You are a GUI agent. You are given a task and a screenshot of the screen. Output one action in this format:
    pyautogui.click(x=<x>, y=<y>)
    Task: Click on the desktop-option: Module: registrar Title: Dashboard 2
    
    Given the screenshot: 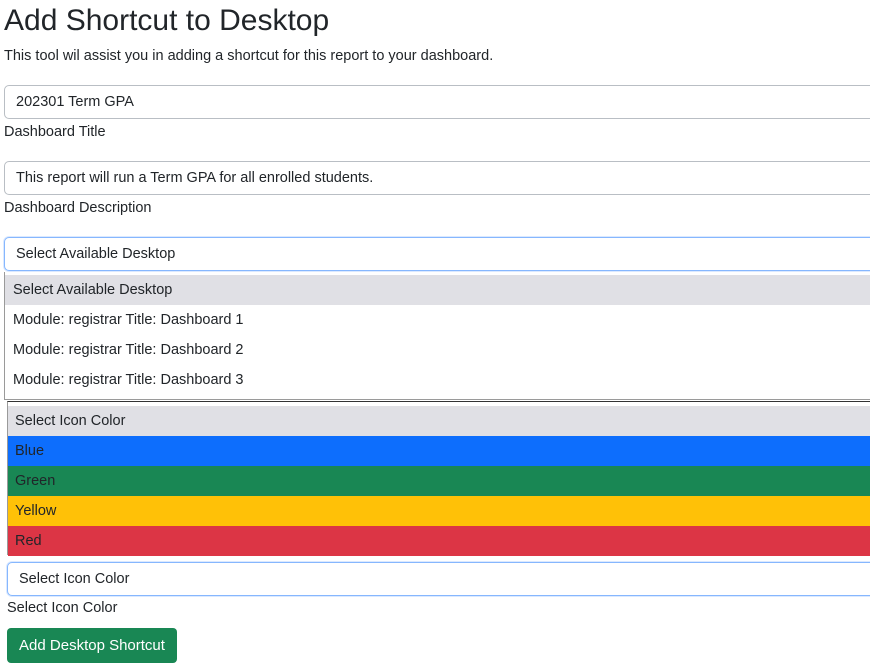 What is the action you would take?
    pyautogui.click(x=437, y=350)
    